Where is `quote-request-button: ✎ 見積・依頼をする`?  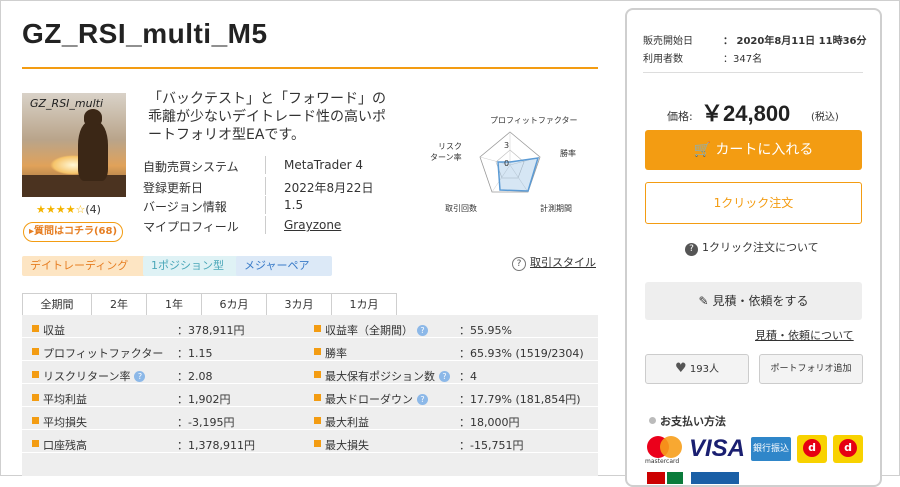
quote-request-button: ✎ 見積・依頼をする is located at coordinates (753, 301).